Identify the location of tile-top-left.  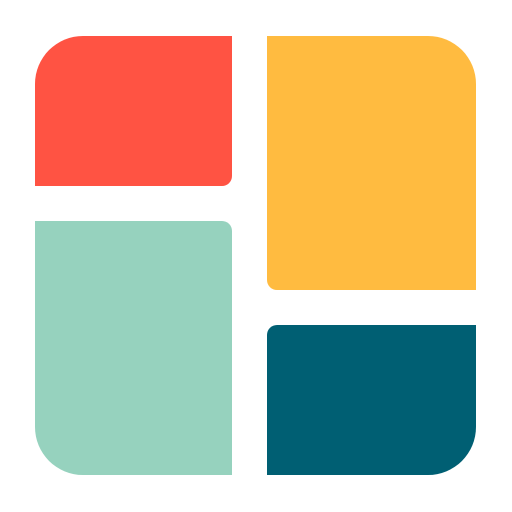
(133, 111).